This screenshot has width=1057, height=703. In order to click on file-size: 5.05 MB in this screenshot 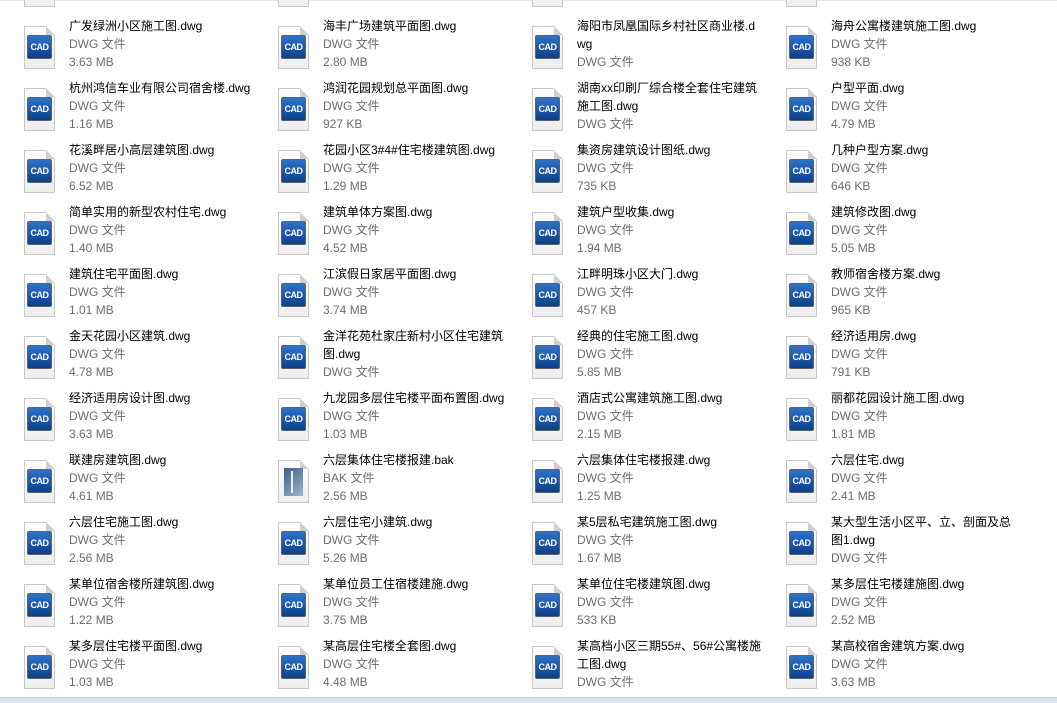, I will do `click(853, 248)`.